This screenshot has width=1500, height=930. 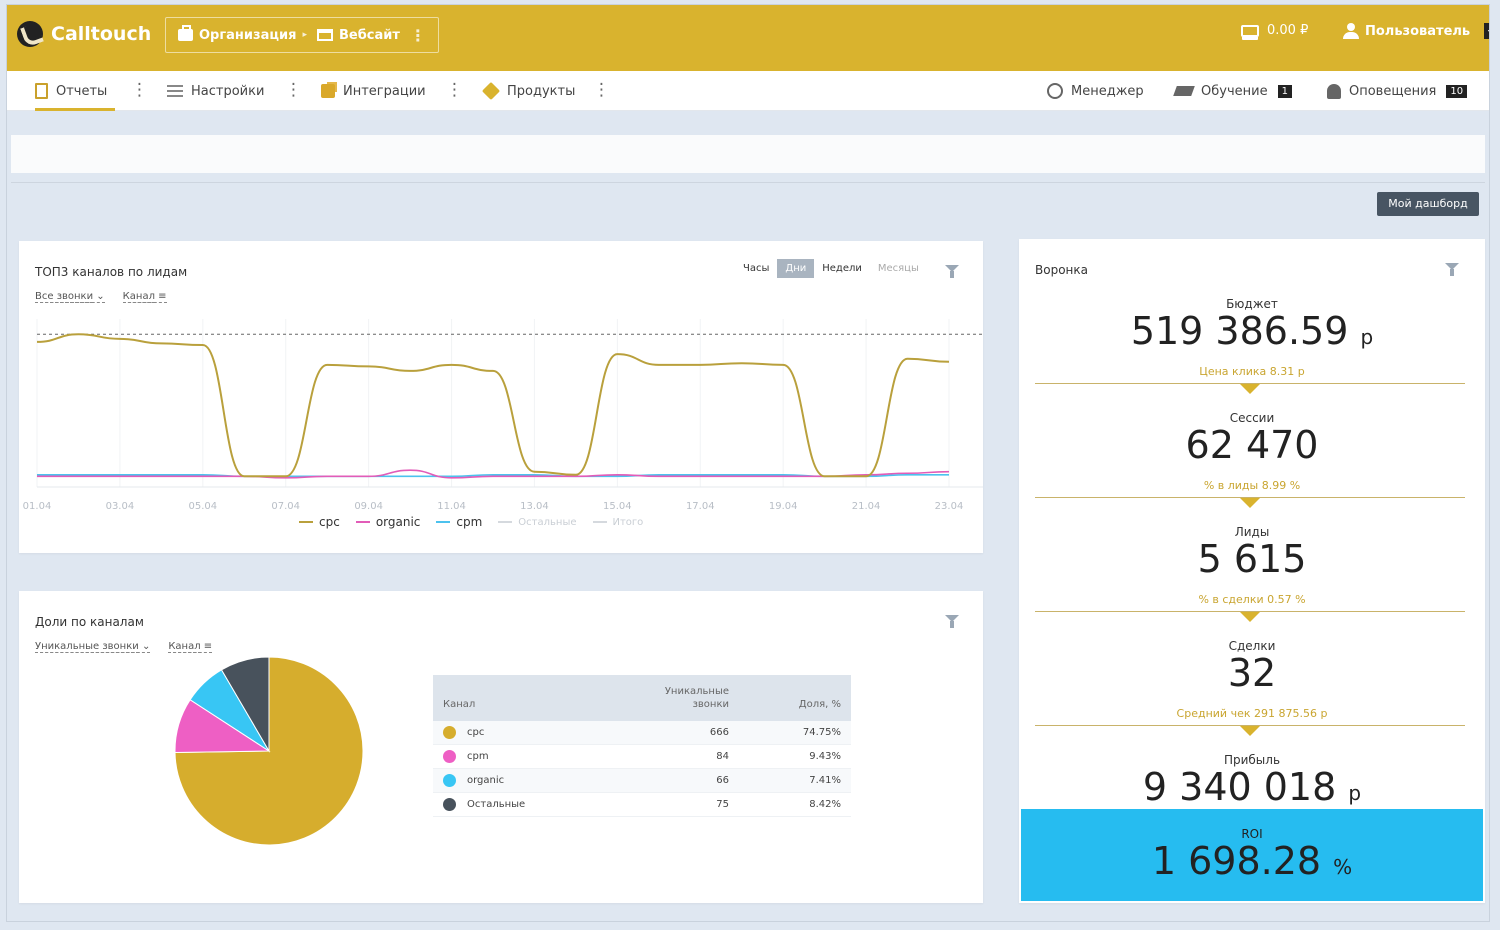 I want to click on leads-value: 5 615, so click(x=1252, y=559).